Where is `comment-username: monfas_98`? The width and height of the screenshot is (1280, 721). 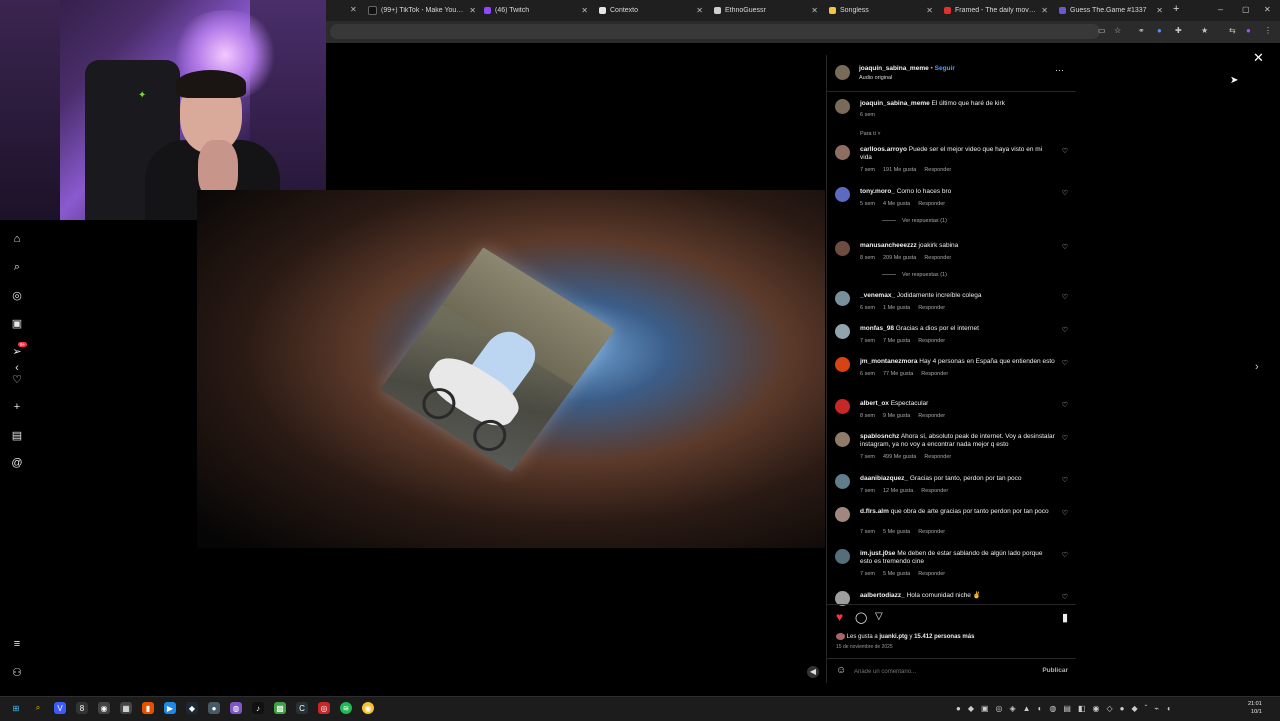 comment-username: monfas_98 is located at coordinates (877, 328).